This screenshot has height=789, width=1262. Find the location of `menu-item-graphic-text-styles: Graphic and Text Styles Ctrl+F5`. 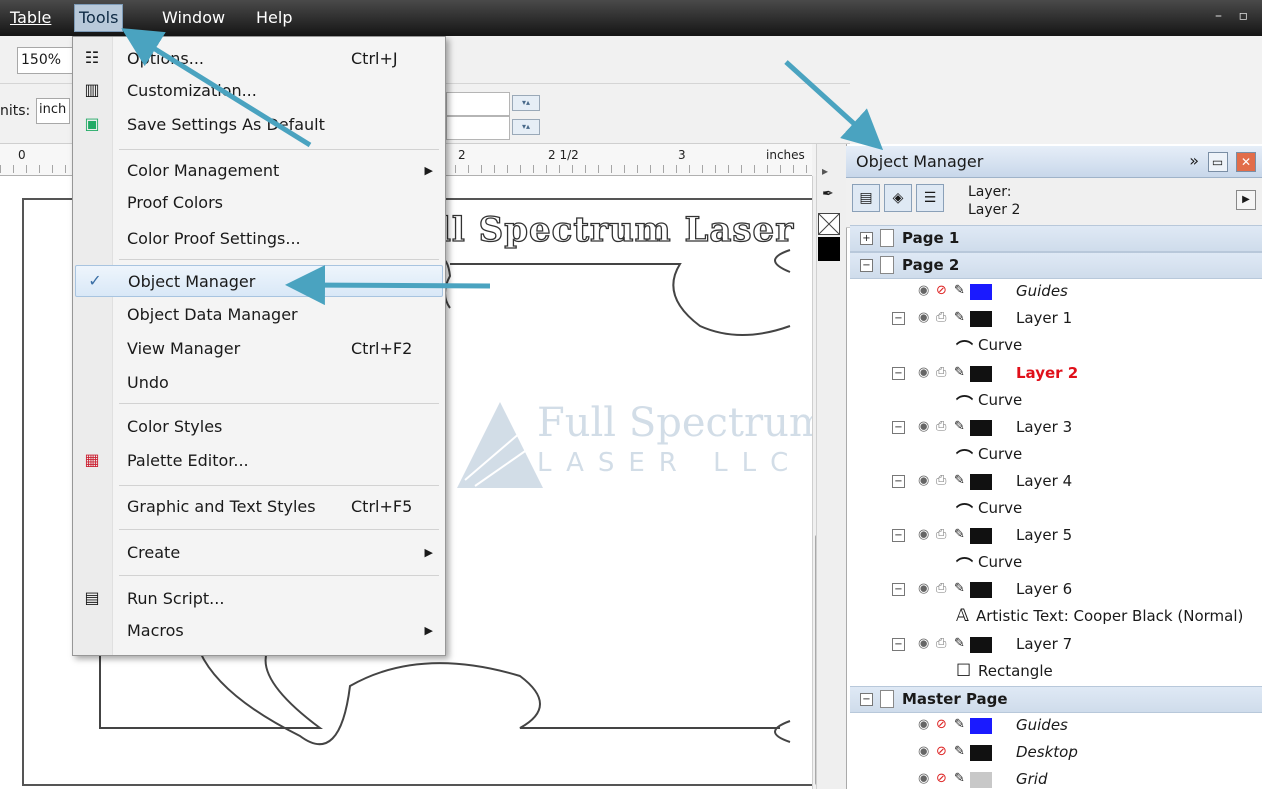

menu-item-graphic-text-styles: Graphic and Text Styles Ctrl+F5 is located at coordinates (259, 507).